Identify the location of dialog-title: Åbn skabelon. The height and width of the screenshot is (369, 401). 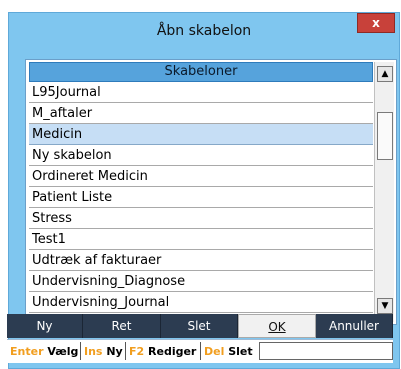
(204, 31).